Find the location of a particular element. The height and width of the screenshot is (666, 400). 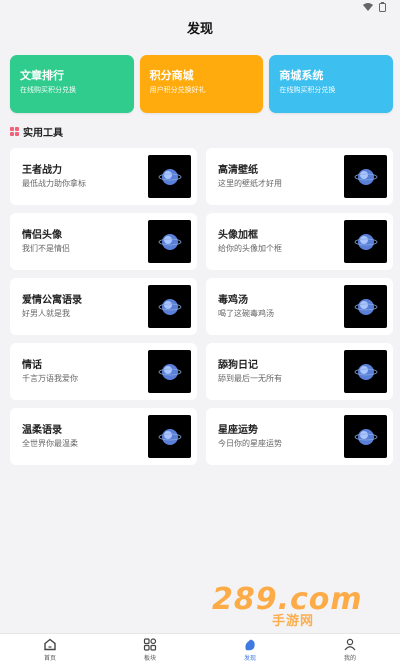

tool-card: 星座运势今日你的星座运势 is located at coordinates (299, 436).